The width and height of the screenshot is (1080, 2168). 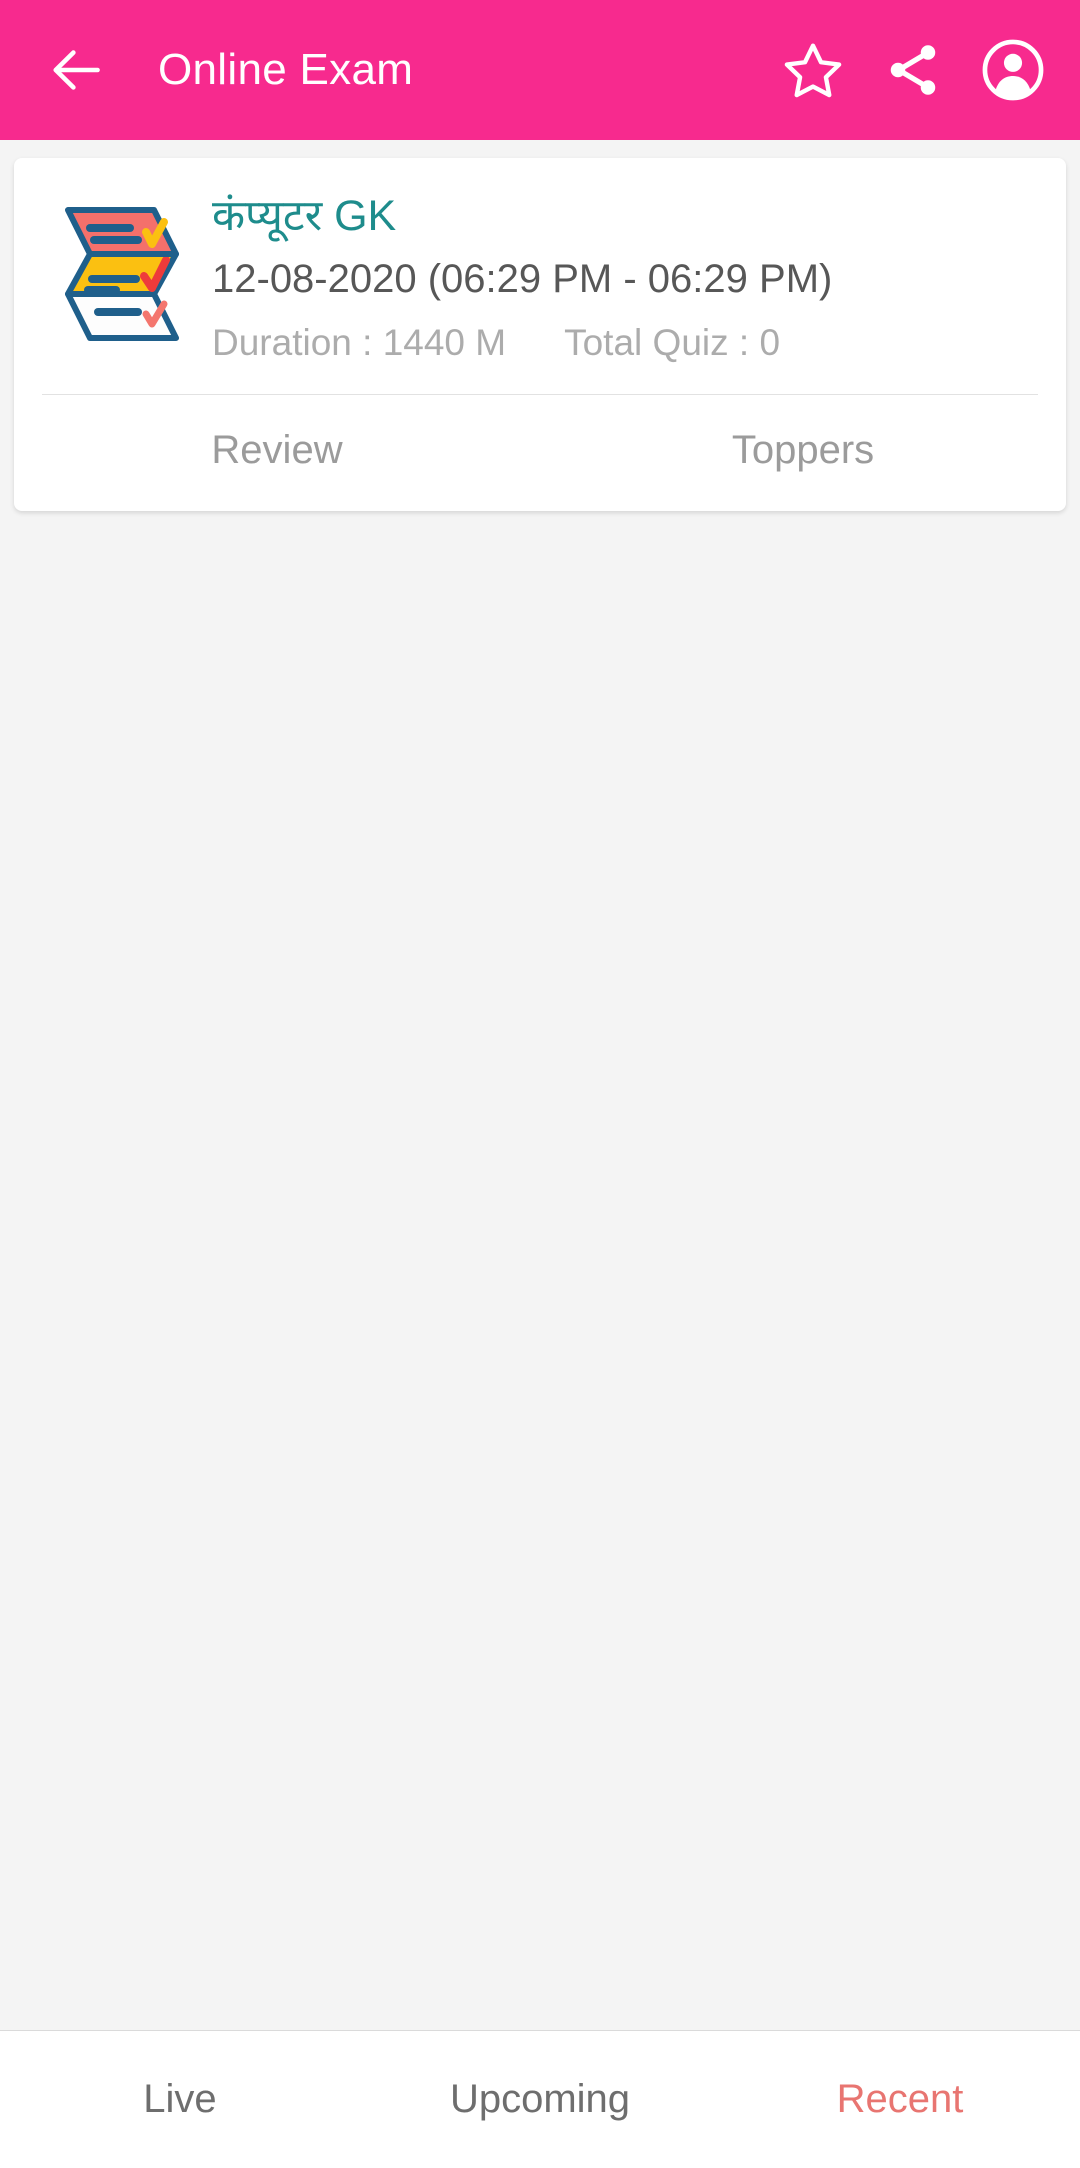 I want to click on account-circle-icon, so click(x=1013, y=70).